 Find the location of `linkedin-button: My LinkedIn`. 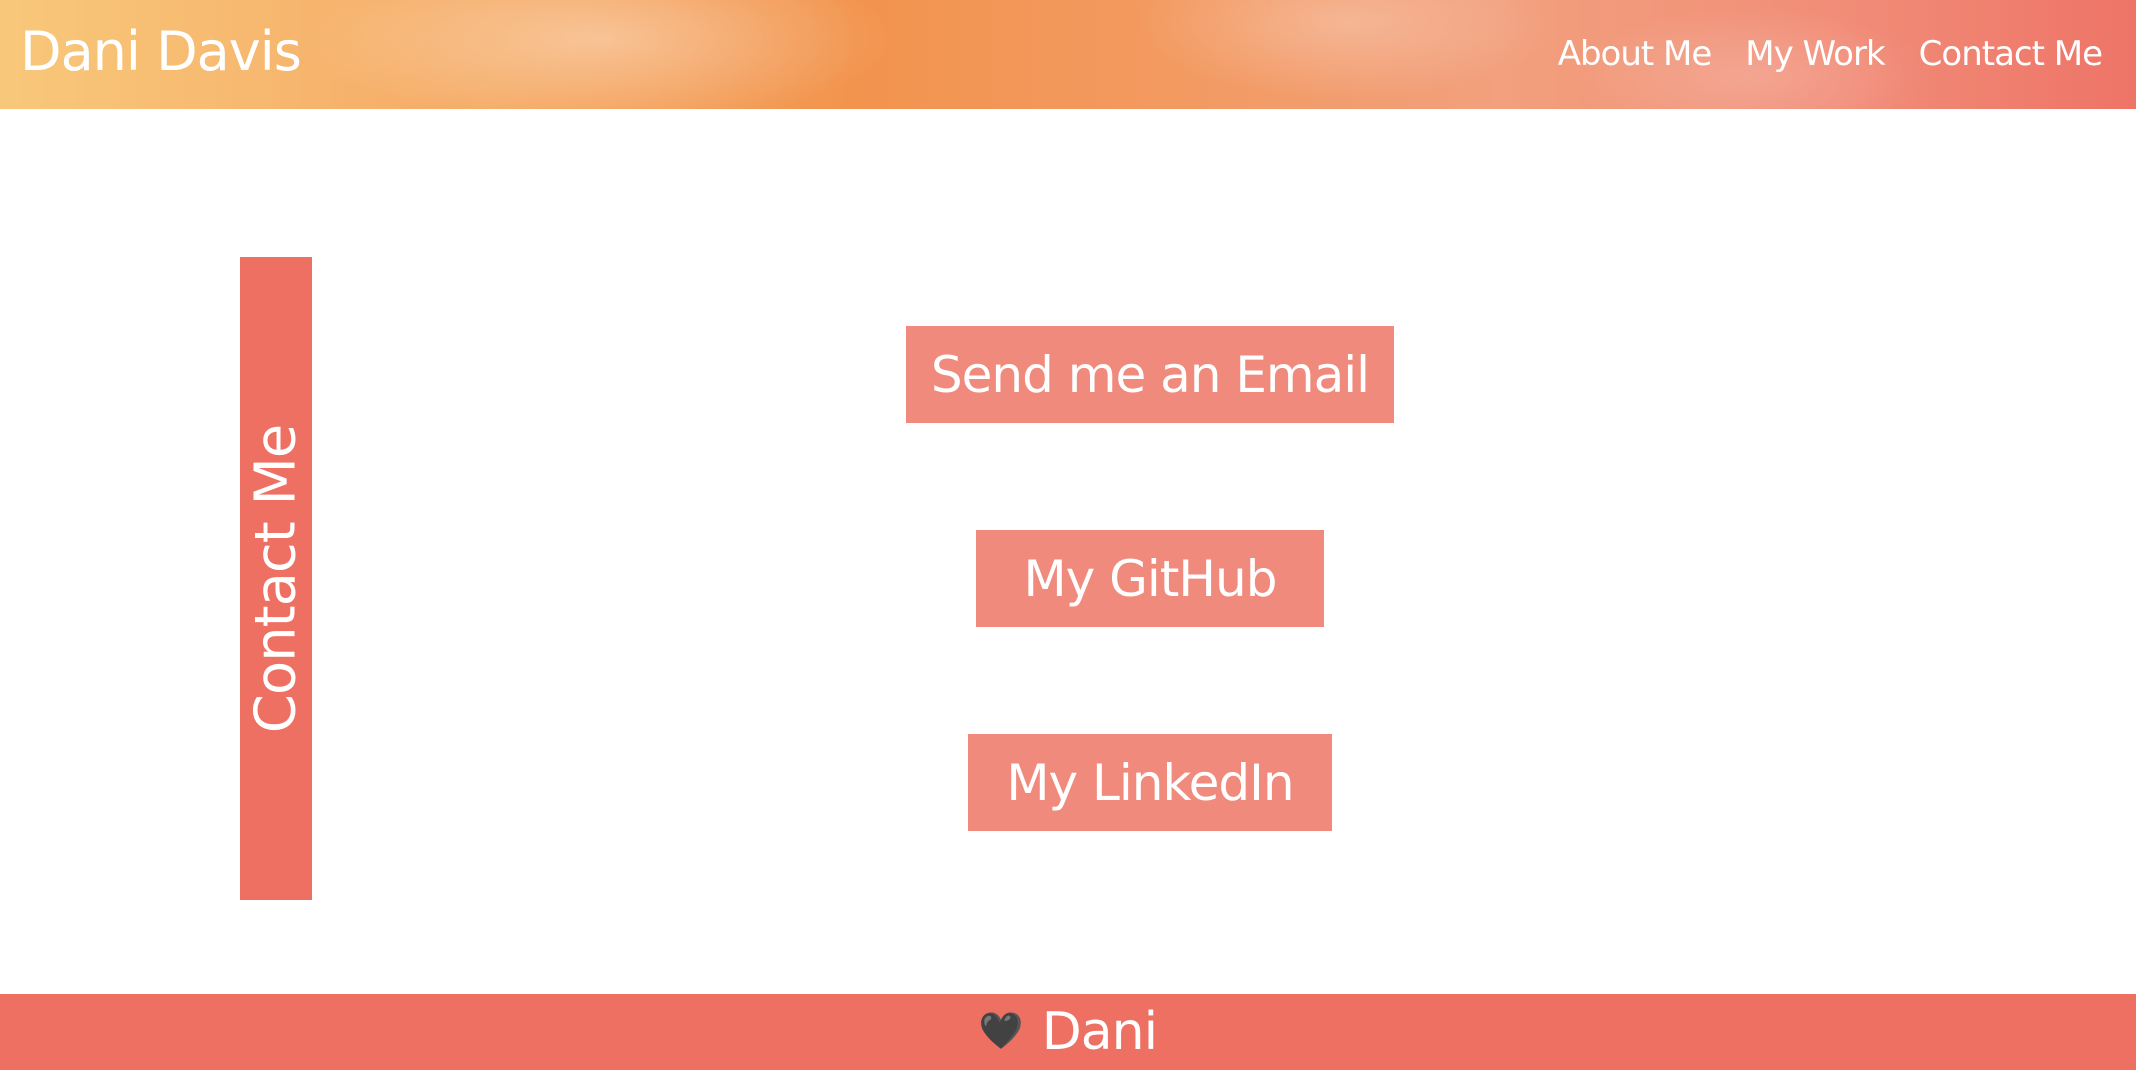

linkedin-button: My LinkedIn is located at coordinates (1150, 782).